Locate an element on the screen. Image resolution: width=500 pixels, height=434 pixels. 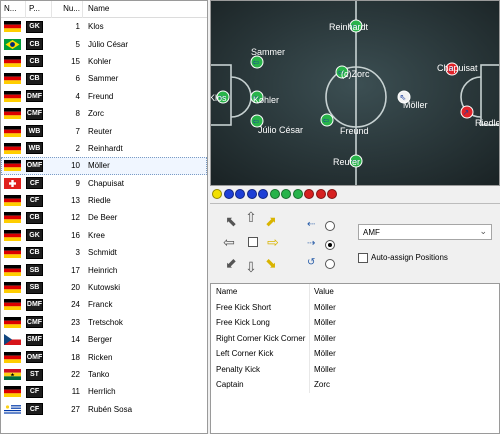
list-row: CB 5 Júlio César is located at coordinates (104, 43).